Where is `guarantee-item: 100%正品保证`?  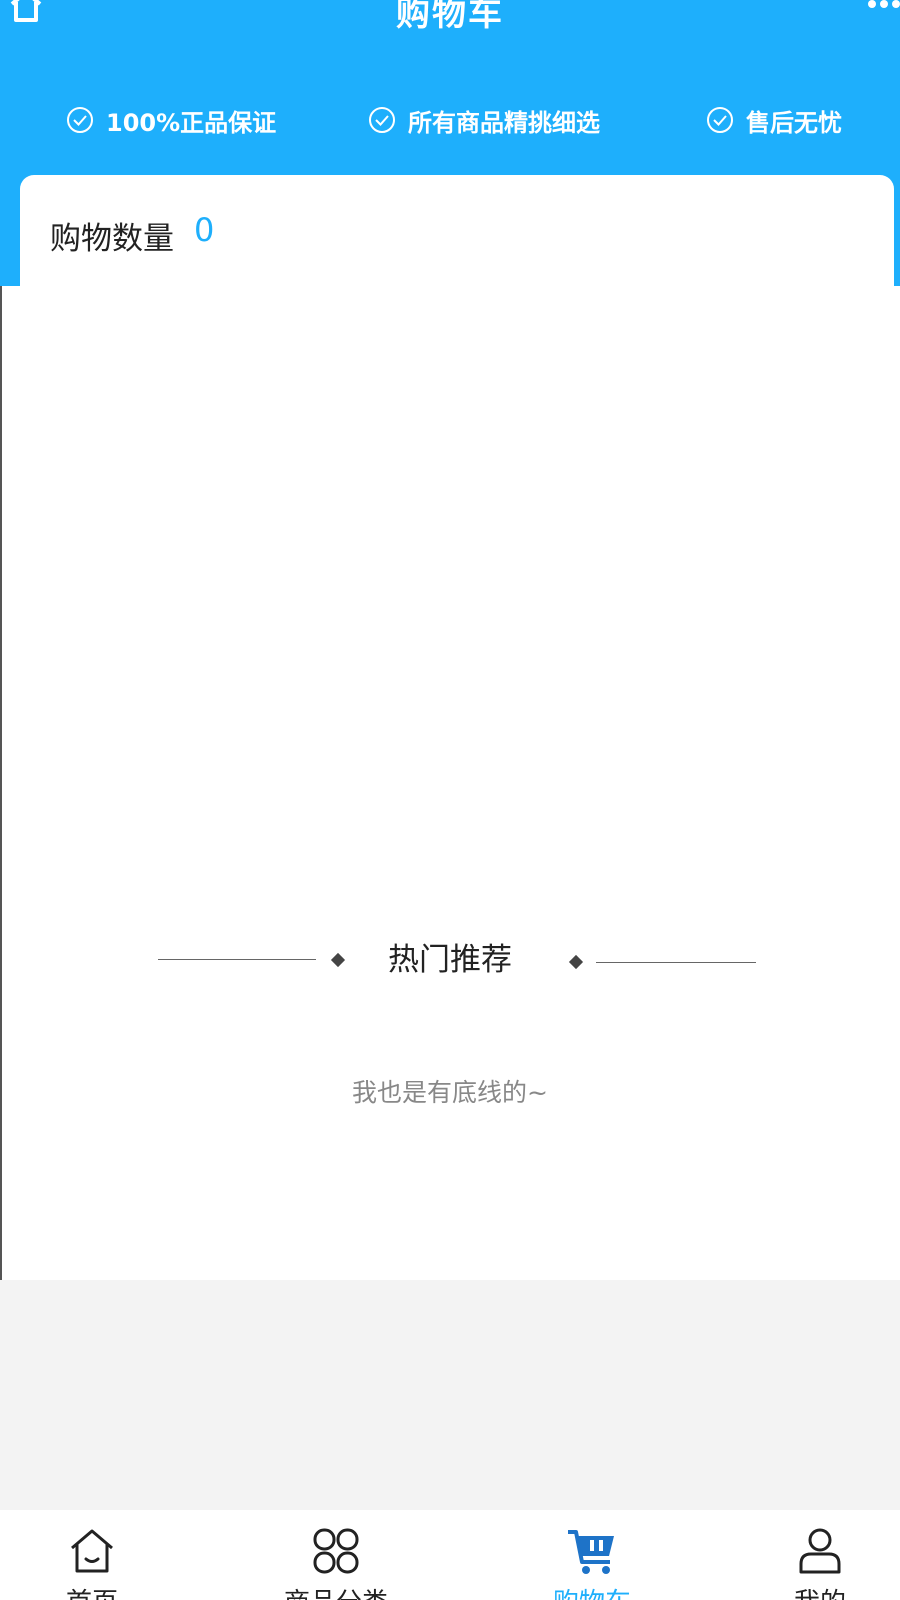 guarantee-item: 100%正品保证 is located at coordinates (171, 120).